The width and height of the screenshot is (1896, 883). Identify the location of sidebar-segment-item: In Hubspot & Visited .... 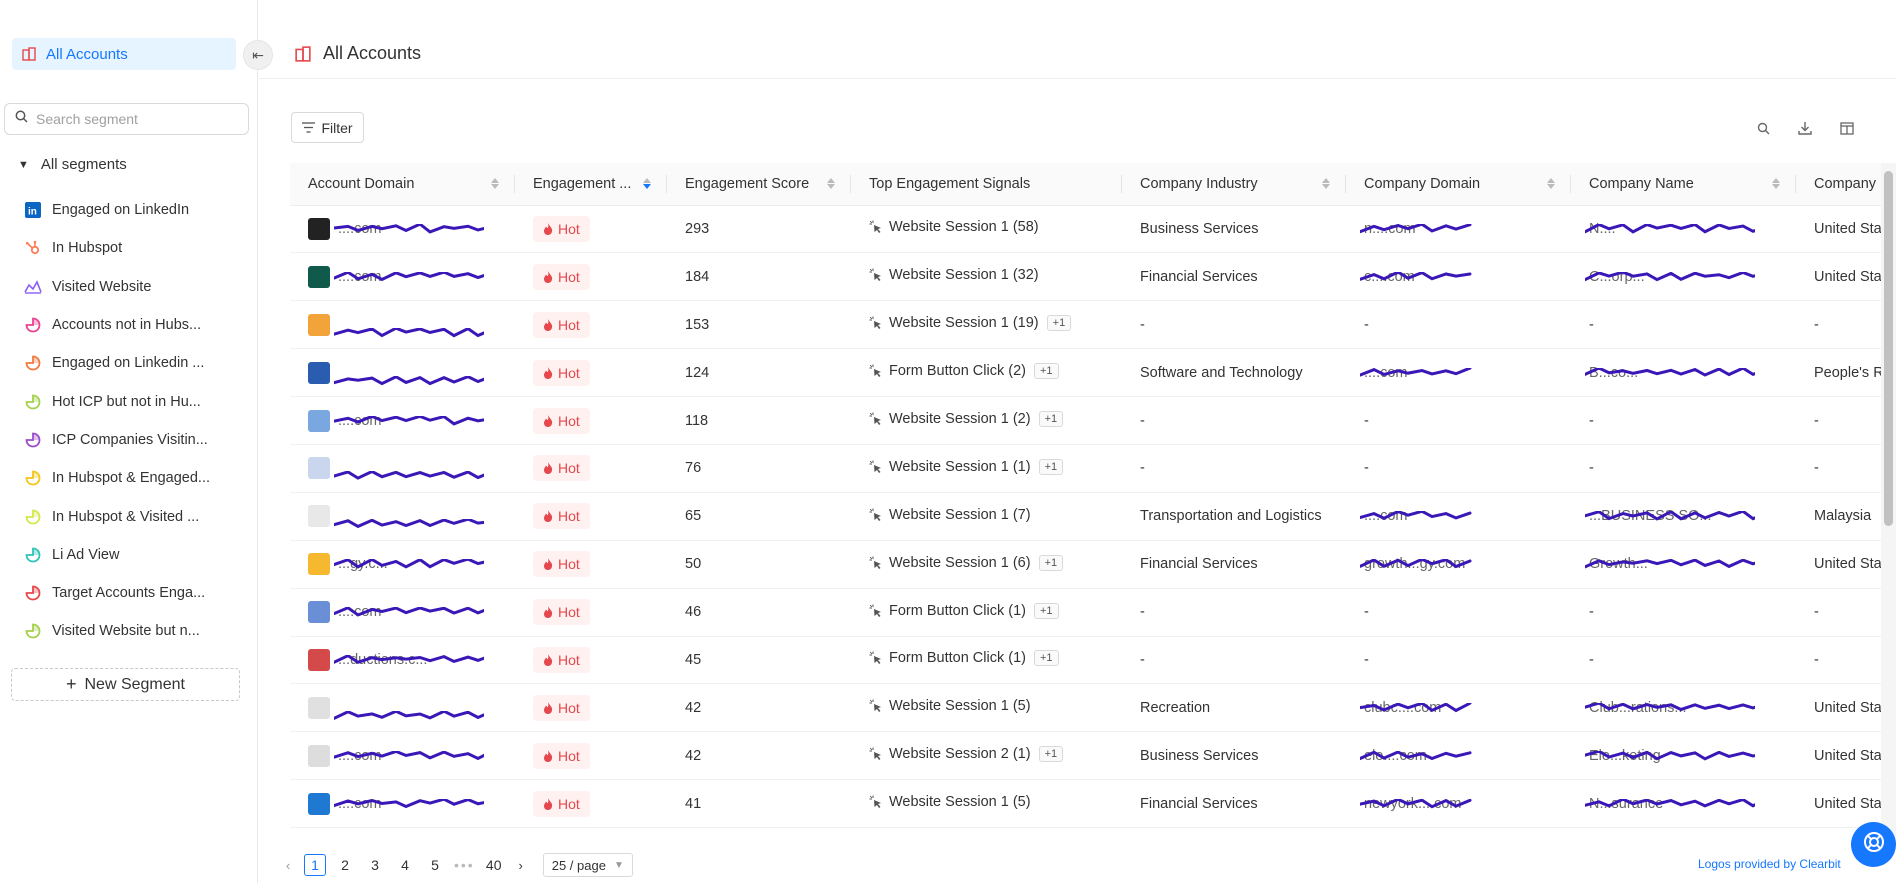
(117, 516).